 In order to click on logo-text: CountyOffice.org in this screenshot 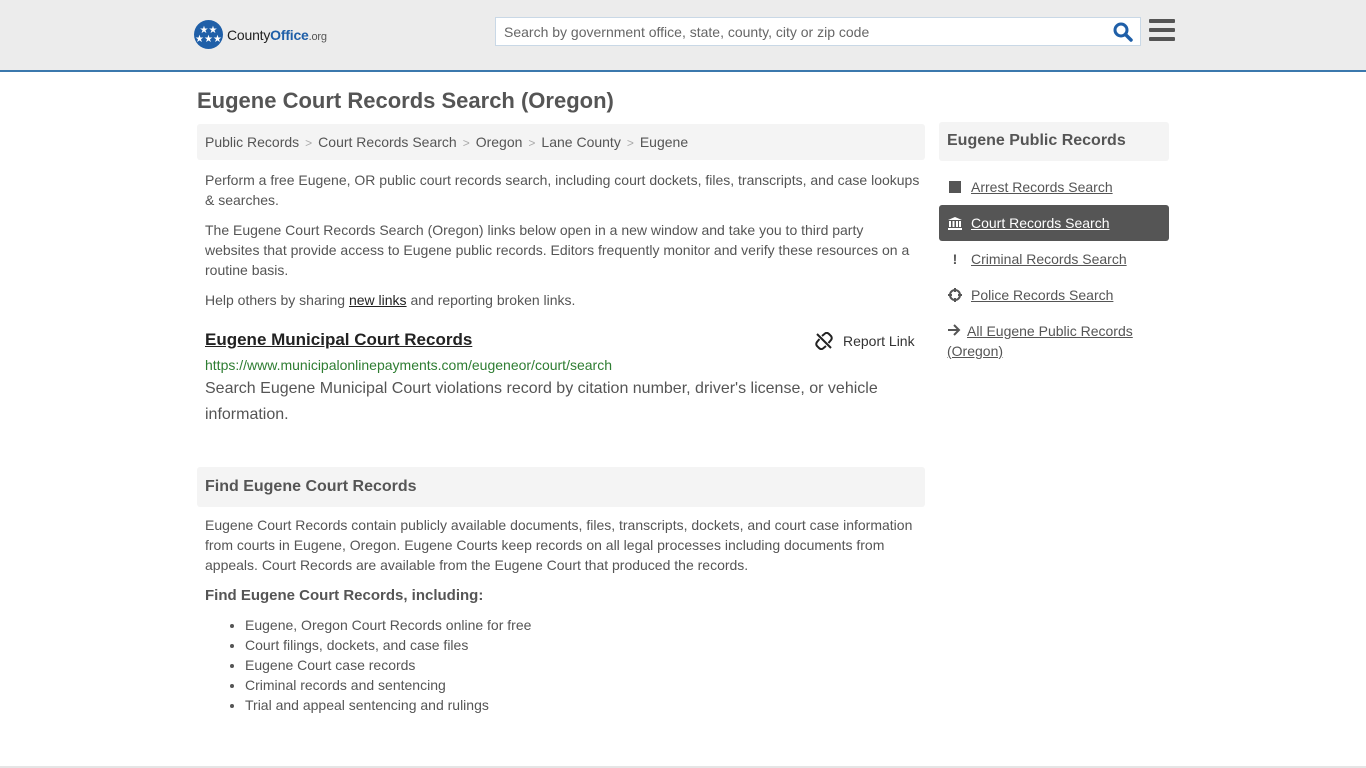, I will do `click(277, 34)`.